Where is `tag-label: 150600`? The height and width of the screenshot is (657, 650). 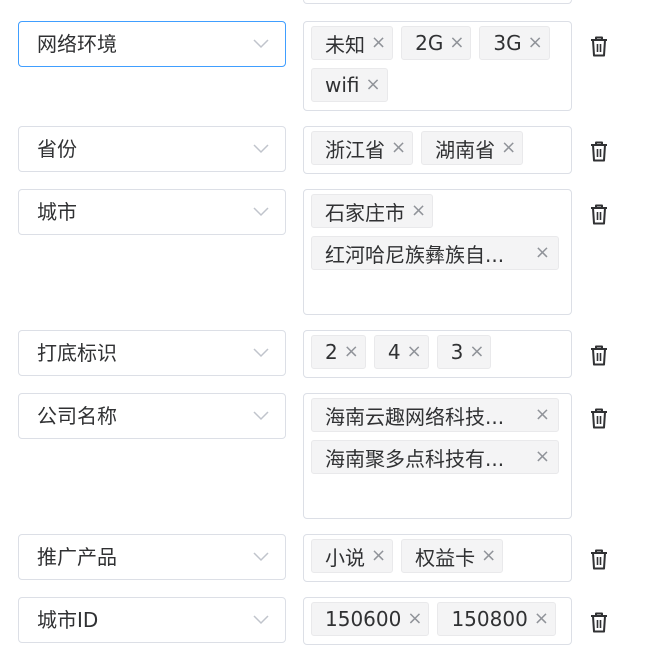
tag-label: 150600 is located at coordinates (363, 619).